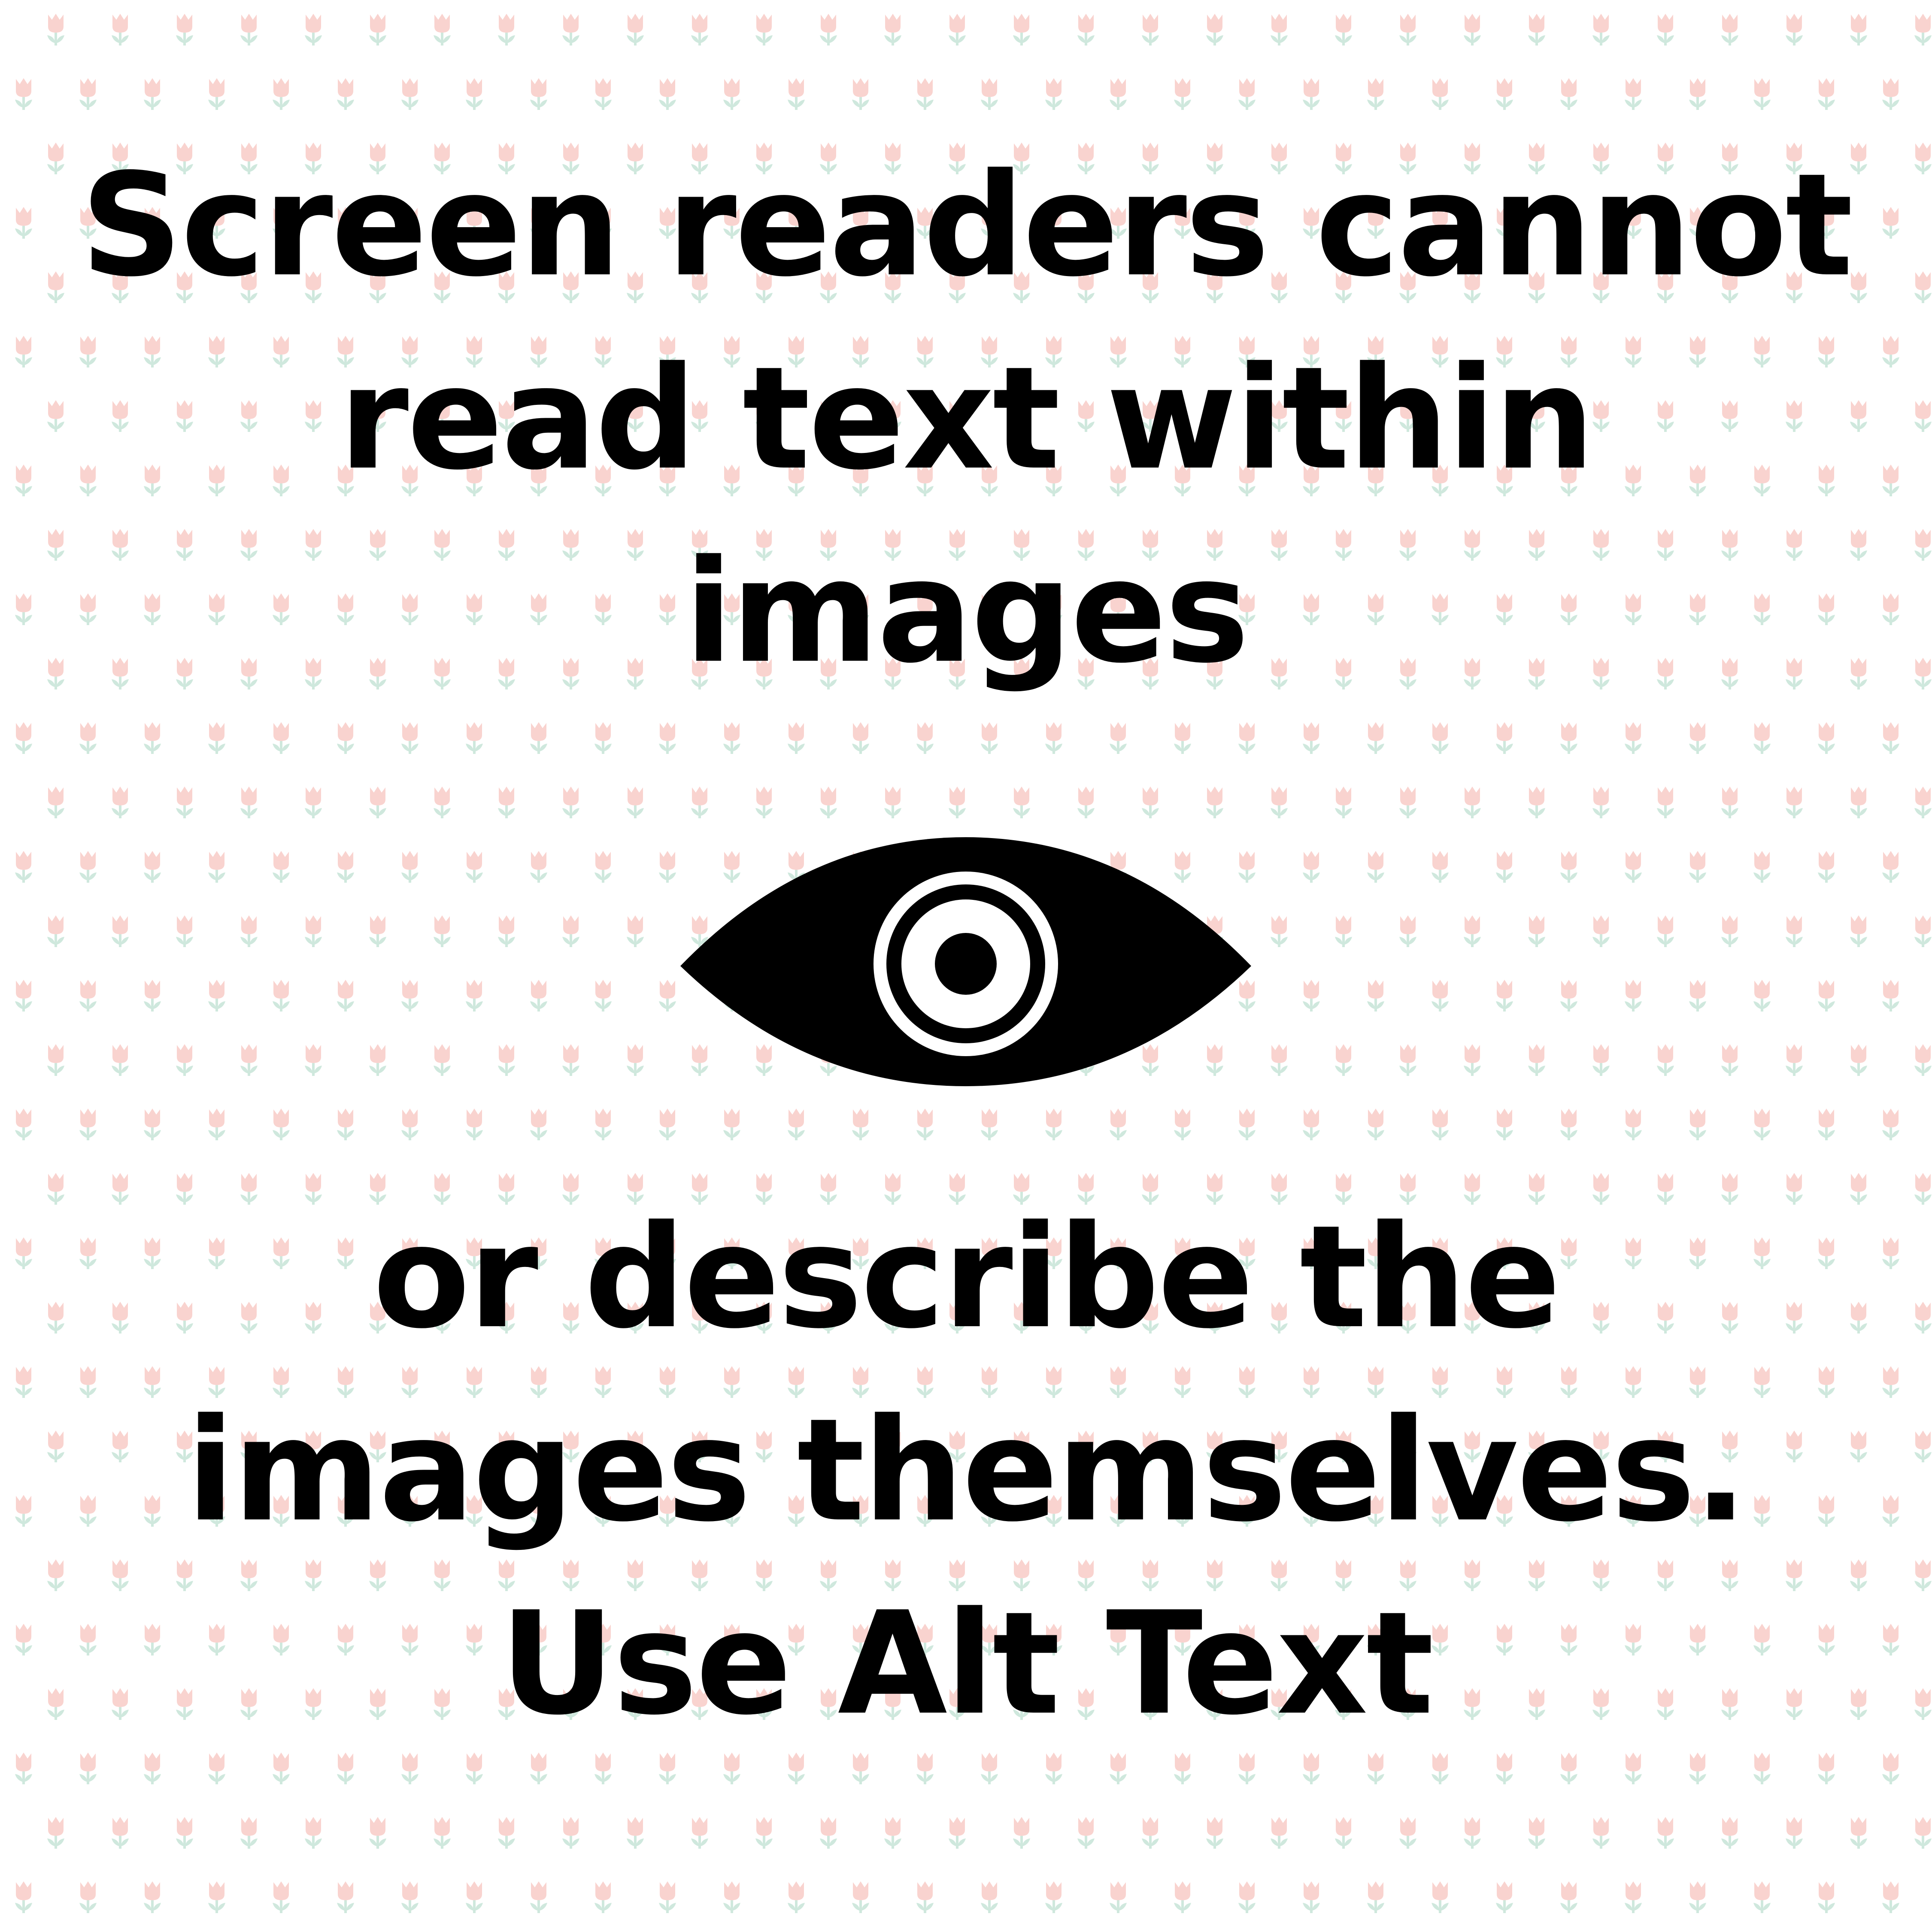 Image resolution: width=1932 pixels, height=1932 pixels. I want to click on headline-line-4: or describe the, so click(967, 1277).